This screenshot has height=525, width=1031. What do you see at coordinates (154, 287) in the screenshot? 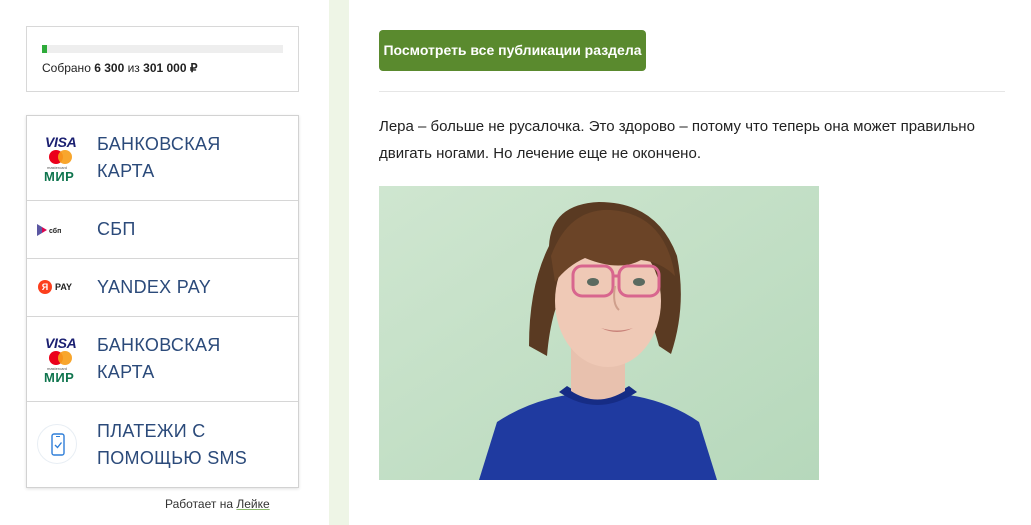
I see `payment-method-label: YANDEX PAY` at bounding box center [154, 287].